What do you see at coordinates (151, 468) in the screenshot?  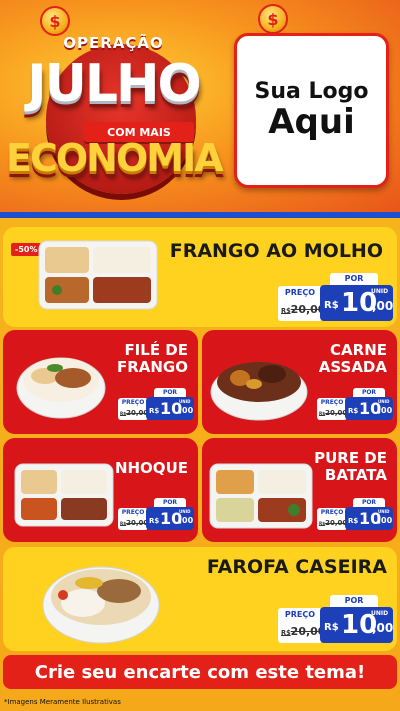 I see `product-name-line: NHOQUE` at bounding box center [151, 468].